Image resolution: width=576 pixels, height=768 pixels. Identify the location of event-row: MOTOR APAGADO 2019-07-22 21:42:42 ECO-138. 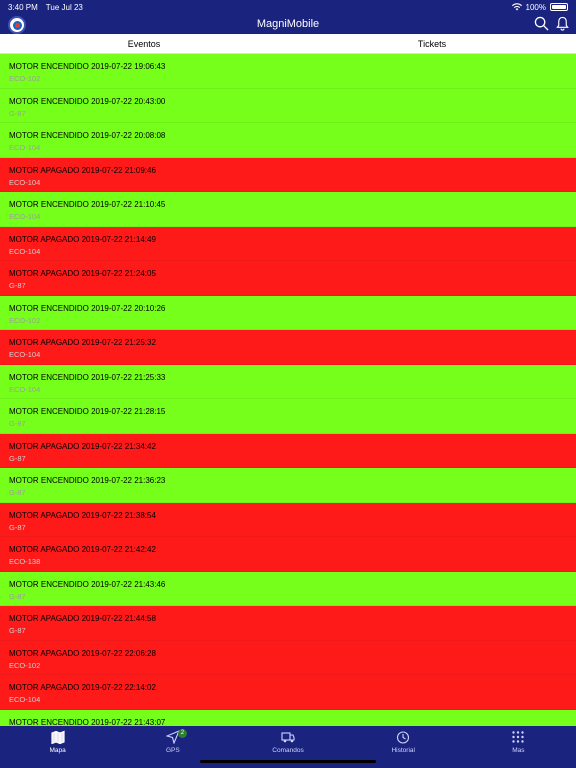
(288, 554).